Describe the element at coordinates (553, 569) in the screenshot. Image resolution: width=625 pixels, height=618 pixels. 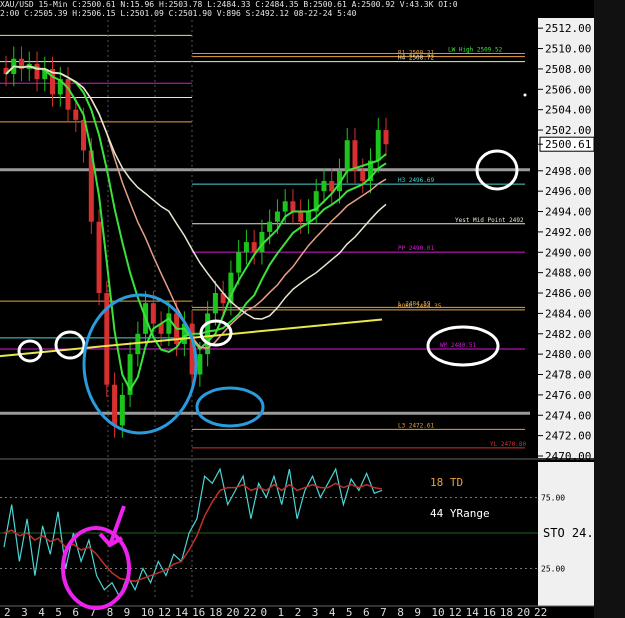
I see `stoch-tick-label: 25.00` at that location.